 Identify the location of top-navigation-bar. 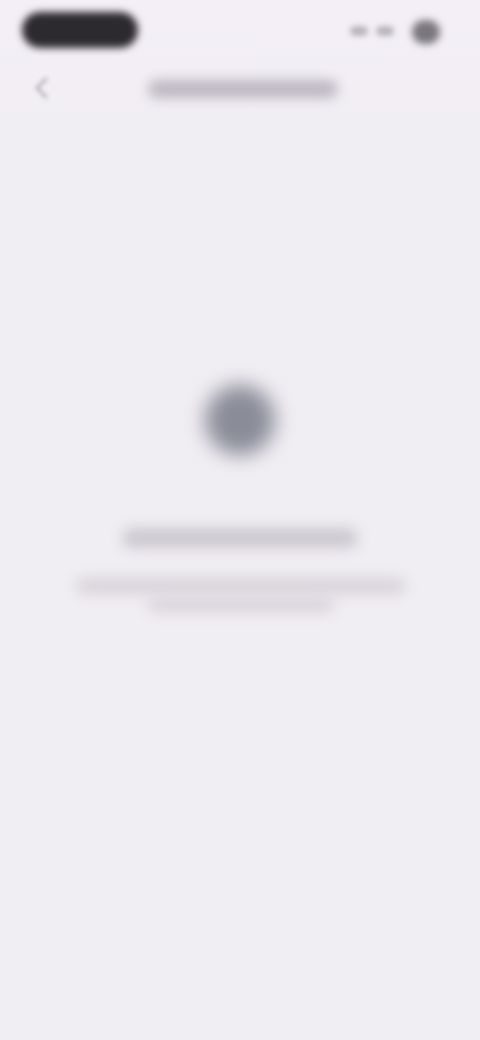
(240, 90).